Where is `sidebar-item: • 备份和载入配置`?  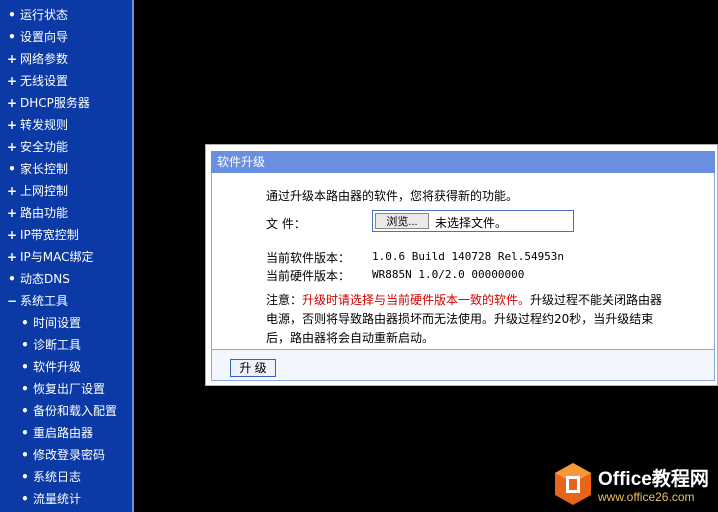
sidebar-item: • 备份和载入配置 is located at coordinates (58, 411).